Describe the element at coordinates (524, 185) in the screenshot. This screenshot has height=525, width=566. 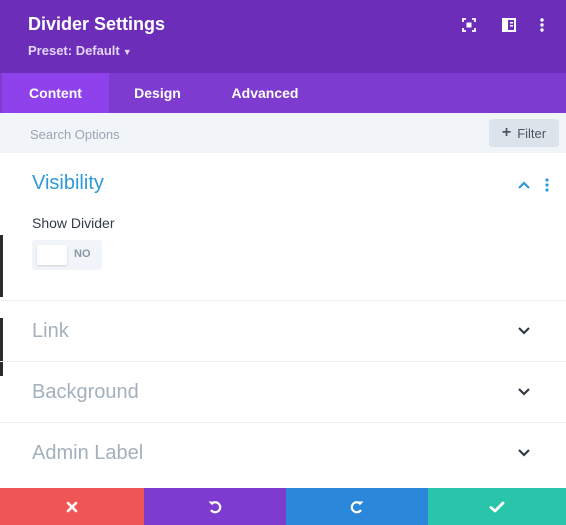
I see `chevron-up-icon` at that location.